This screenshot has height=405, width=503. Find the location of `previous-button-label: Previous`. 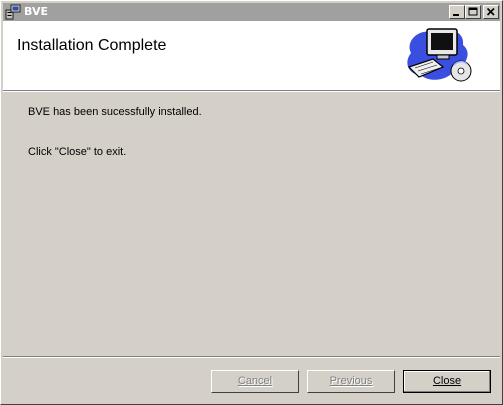

previous-button-label: Previous is located at coordinates (351, 381).